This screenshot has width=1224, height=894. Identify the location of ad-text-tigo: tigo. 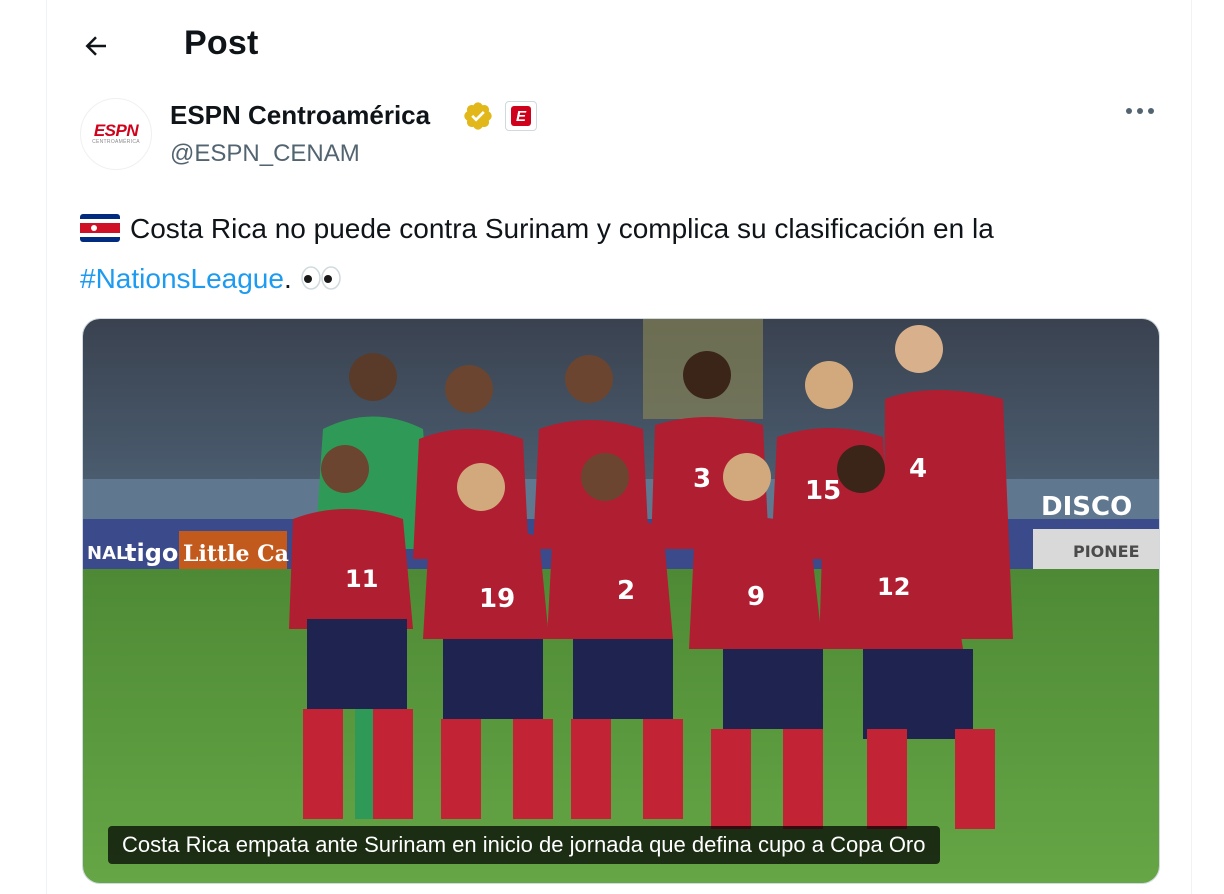
(151, 553).